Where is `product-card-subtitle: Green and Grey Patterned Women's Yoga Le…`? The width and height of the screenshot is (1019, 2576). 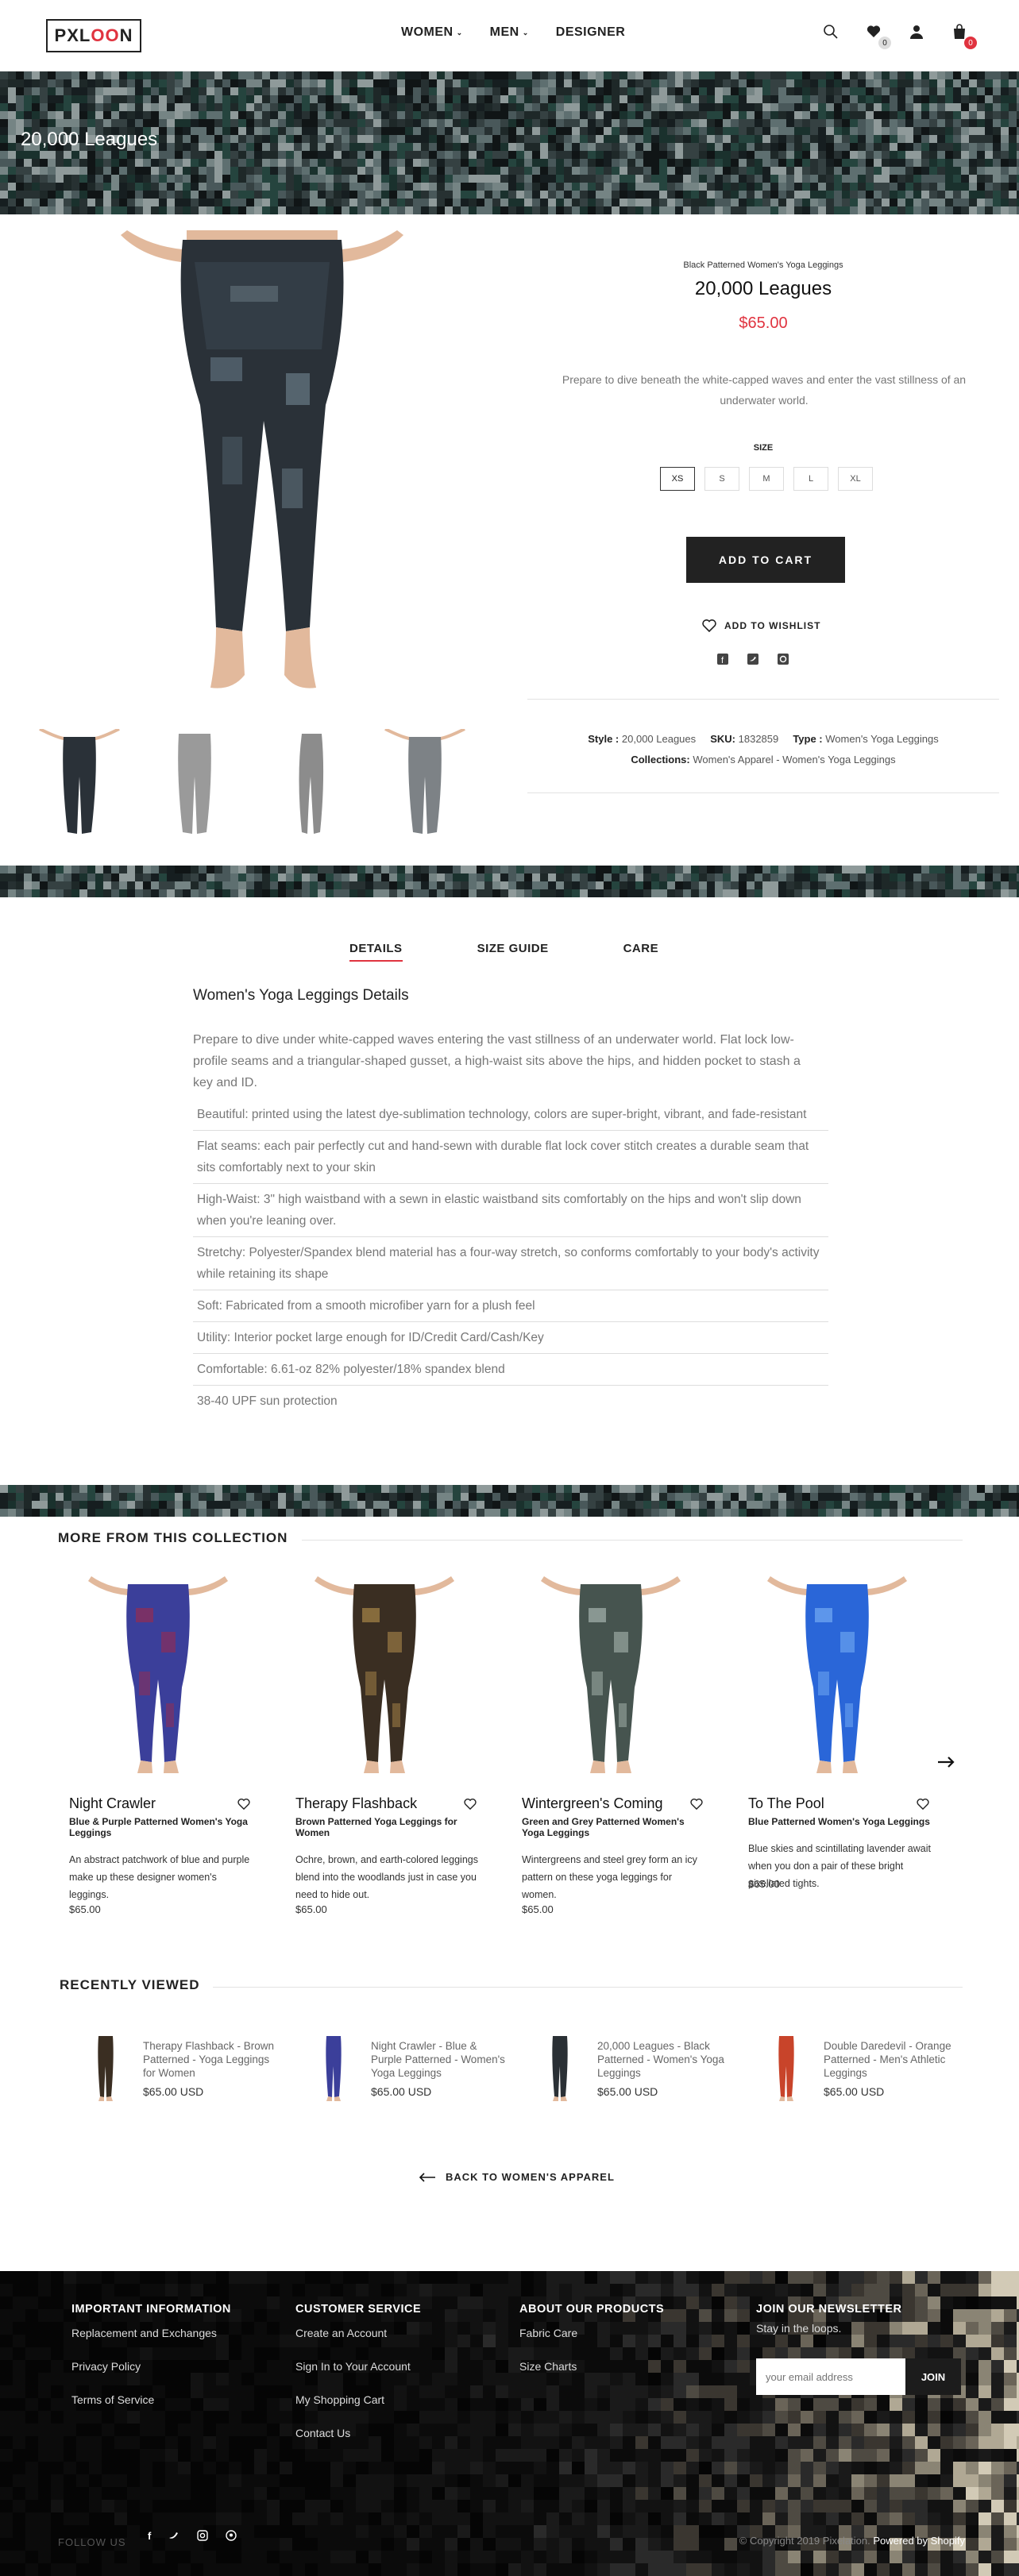
product-card-subtitle: Green and Grey Patterned Women's Yoga Le… is located at coordinates (603, 1827).